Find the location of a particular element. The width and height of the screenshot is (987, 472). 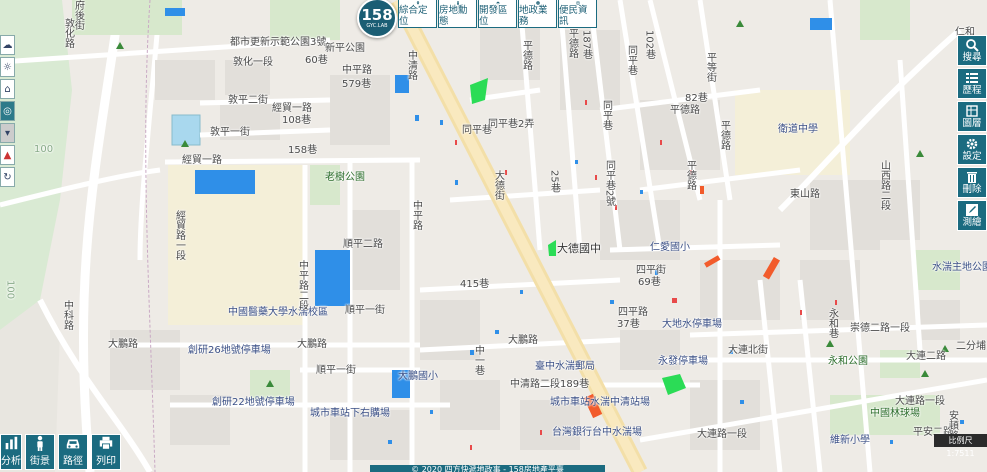

real-estate-button: 房地勳態 is located at coordinates (457, 14).